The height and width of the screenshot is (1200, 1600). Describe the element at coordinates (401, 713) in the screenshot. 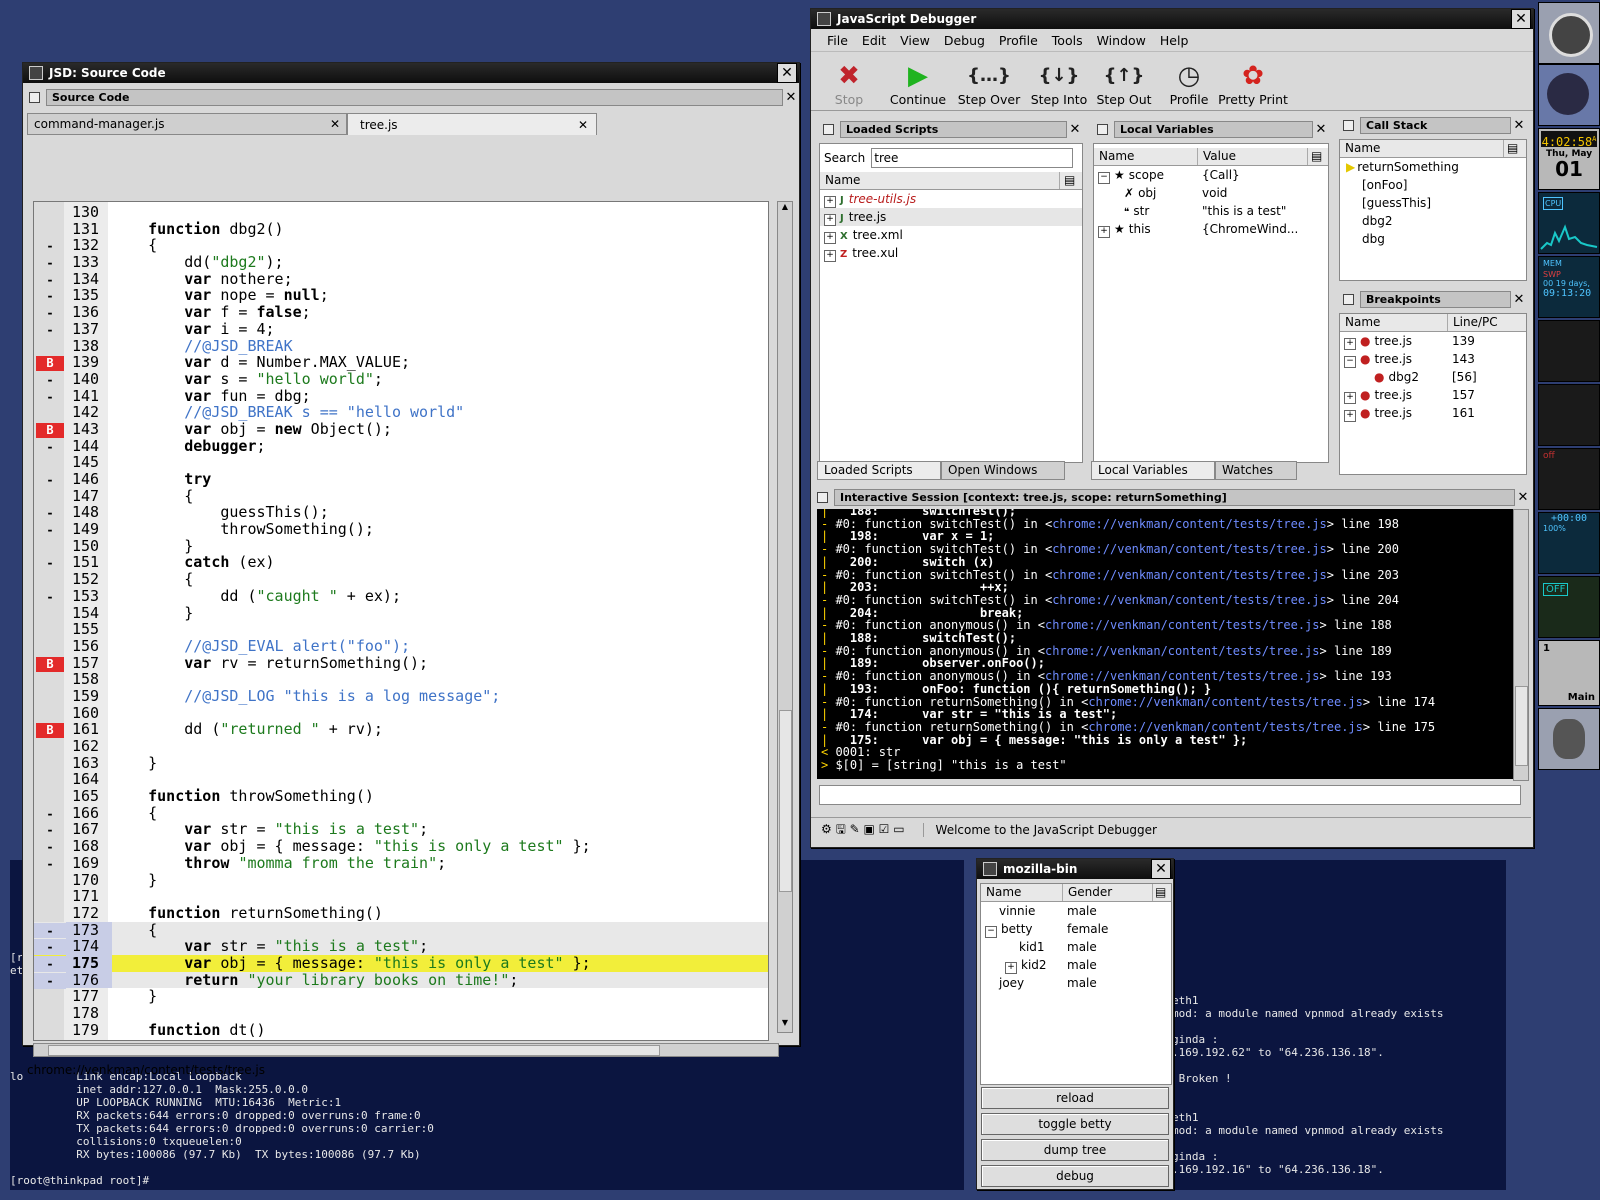

I see `code-line: 160` at that location.